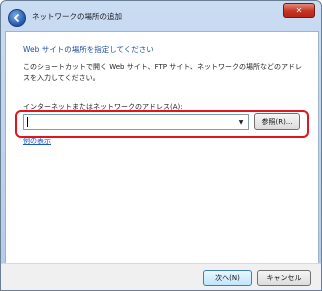 The width and height of the screenshot is (322, 291). I want to click on text-caret, so click(27, 122).